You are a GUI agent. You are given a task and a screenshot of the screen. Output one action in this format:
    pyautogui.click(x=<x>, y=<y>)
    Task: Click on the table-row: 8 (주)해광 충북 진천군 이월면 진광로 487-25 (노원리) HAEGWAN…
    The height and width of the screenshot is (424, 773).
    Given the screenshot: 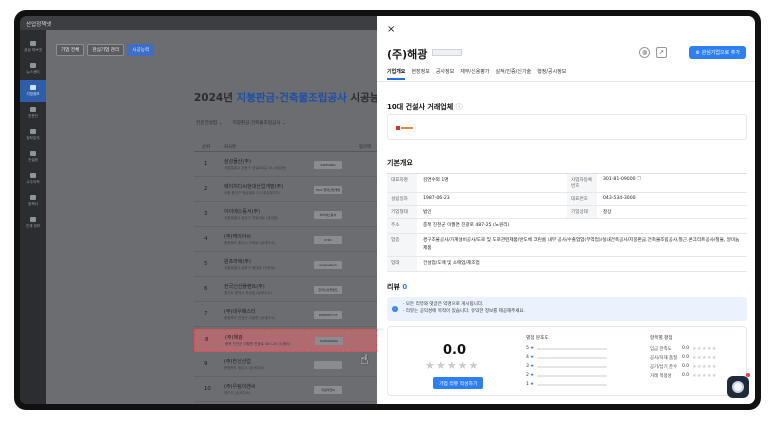 What is the action you would take?
    pyautogui.click(x=285, y=340)
    